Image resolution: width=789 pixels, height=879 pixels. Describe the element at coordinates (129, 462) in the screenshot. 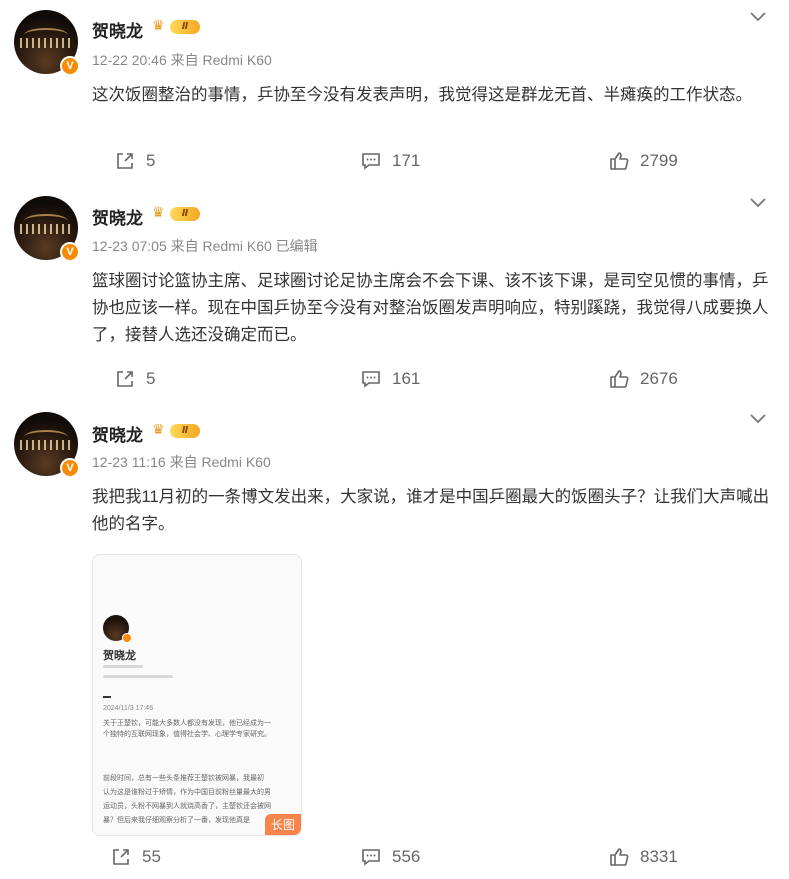

I see `timestamp: 12-23 11:16` at that location.